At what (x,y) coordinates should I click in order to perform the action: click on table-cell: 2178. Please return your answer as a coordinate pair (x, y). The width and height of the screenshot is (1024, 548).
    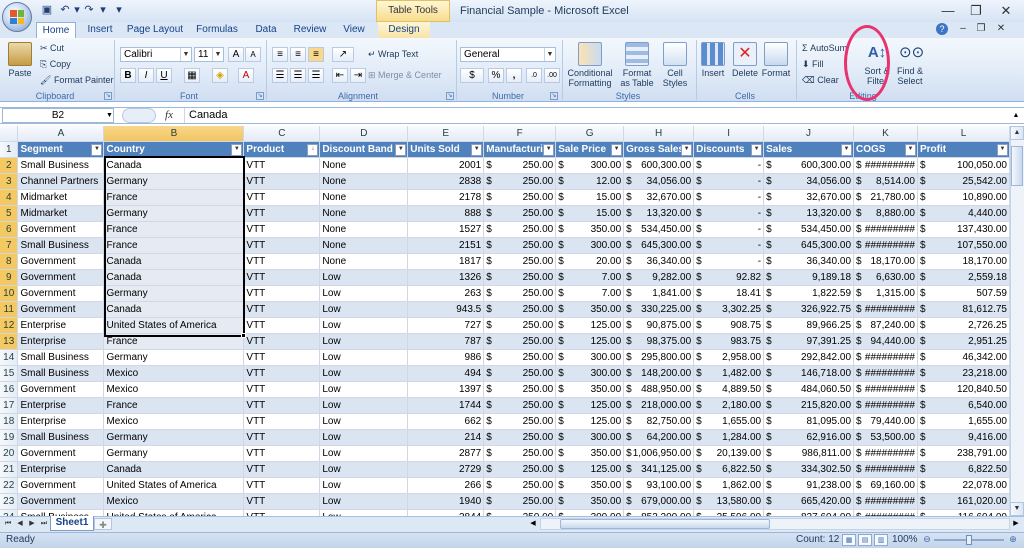
    Looking at the image, I should click on (446, 197).